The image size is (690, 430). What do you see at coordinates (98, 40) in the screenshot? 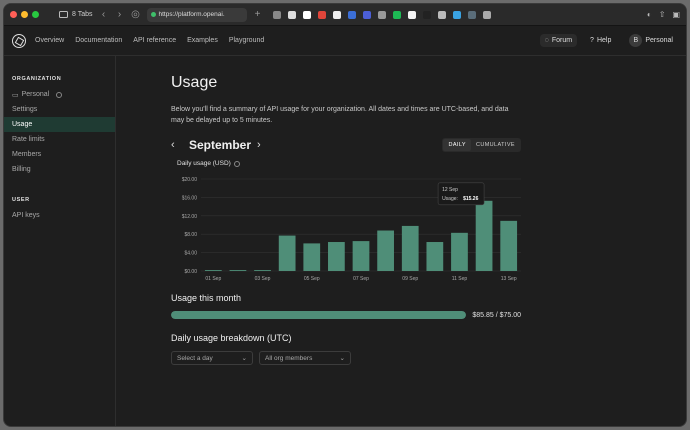
I see `nav-documentation: Documentation` at bounding box center [98, 40].